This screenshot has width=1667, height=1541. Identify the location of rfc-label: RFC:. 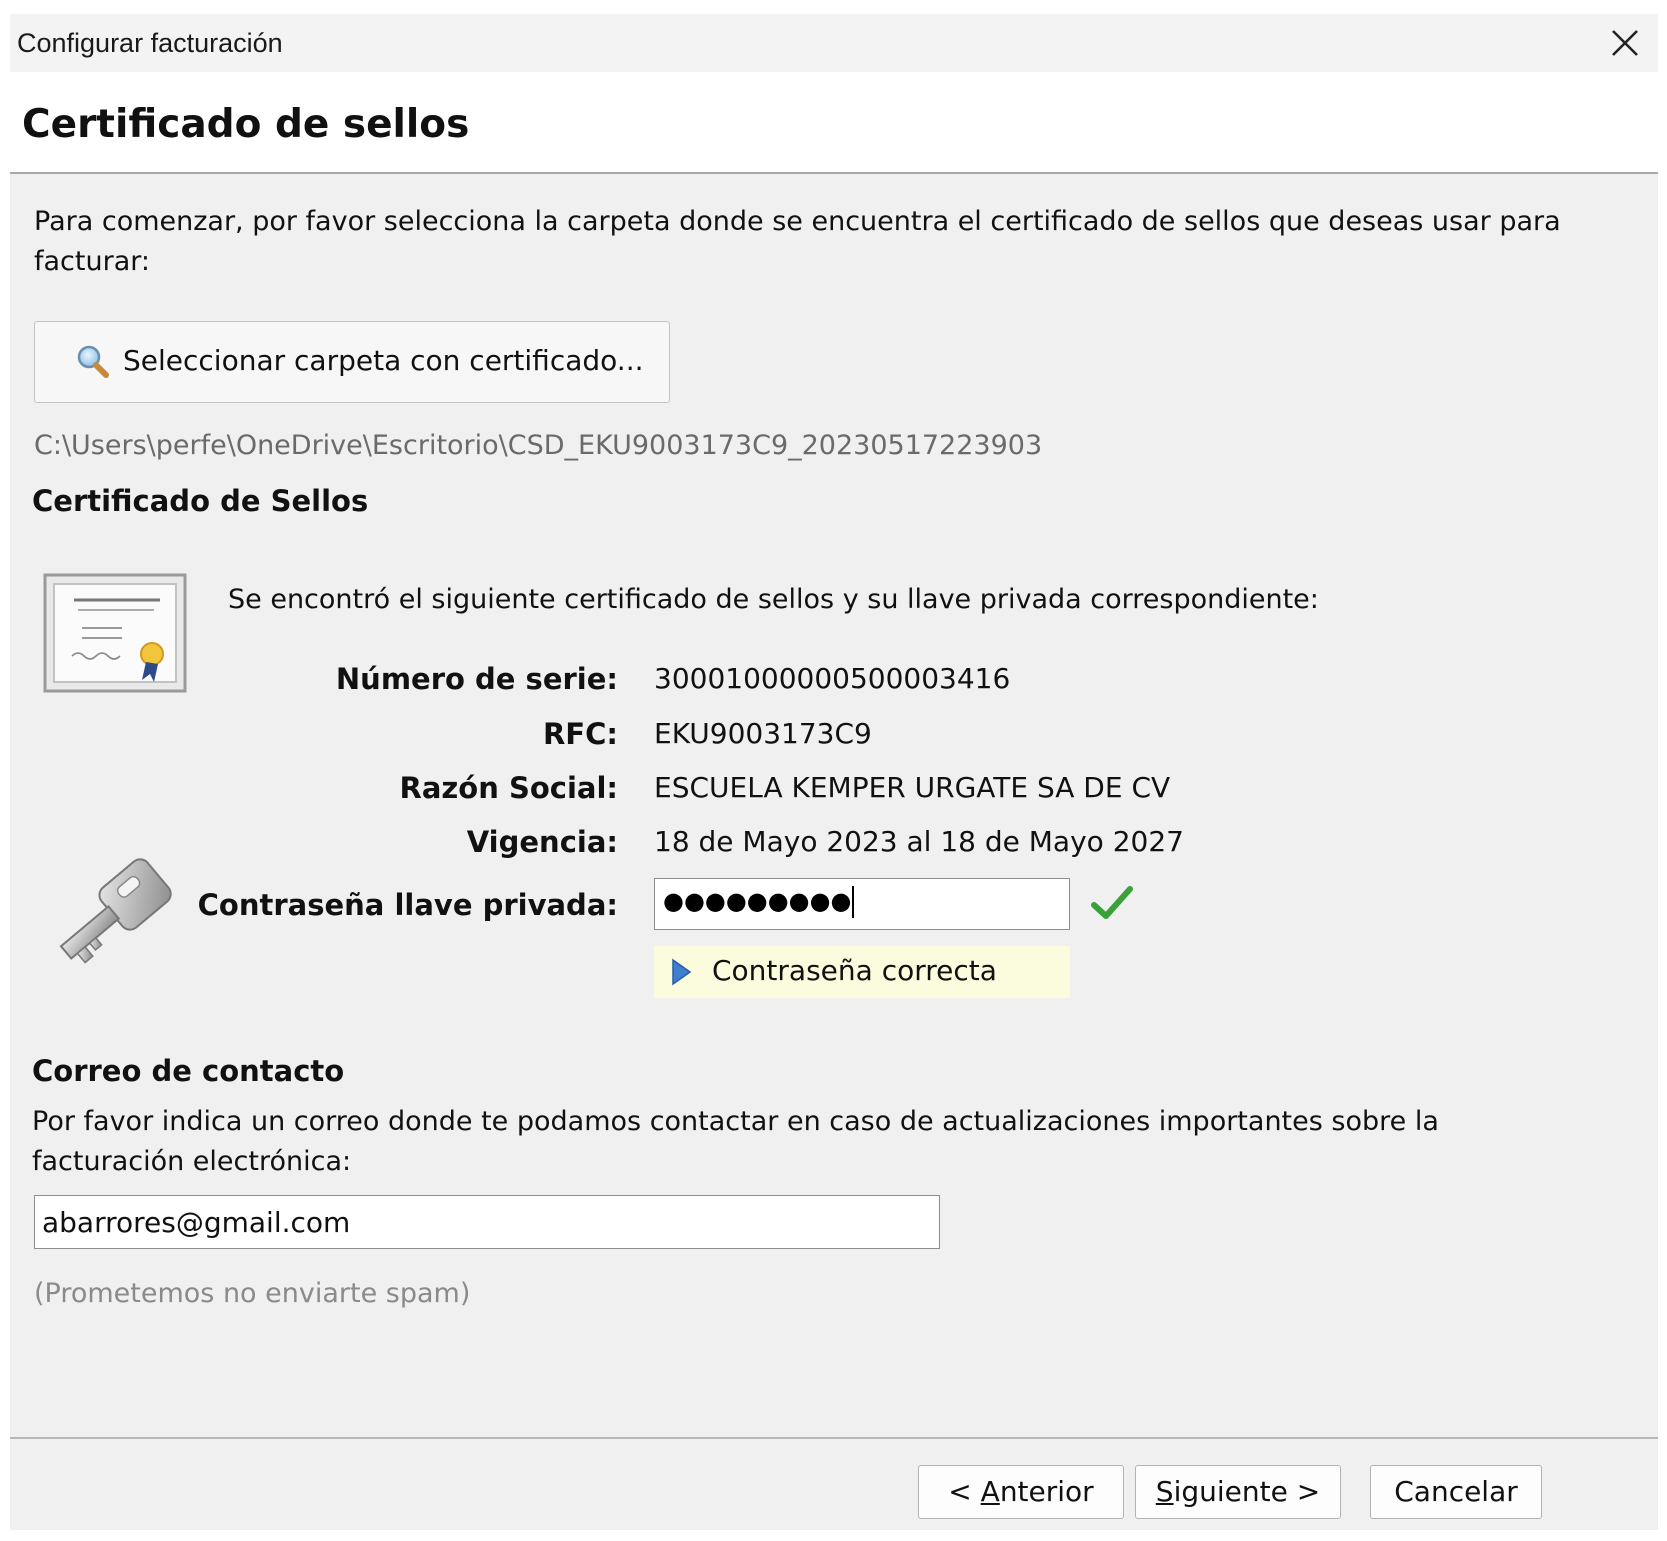
(580, 734).